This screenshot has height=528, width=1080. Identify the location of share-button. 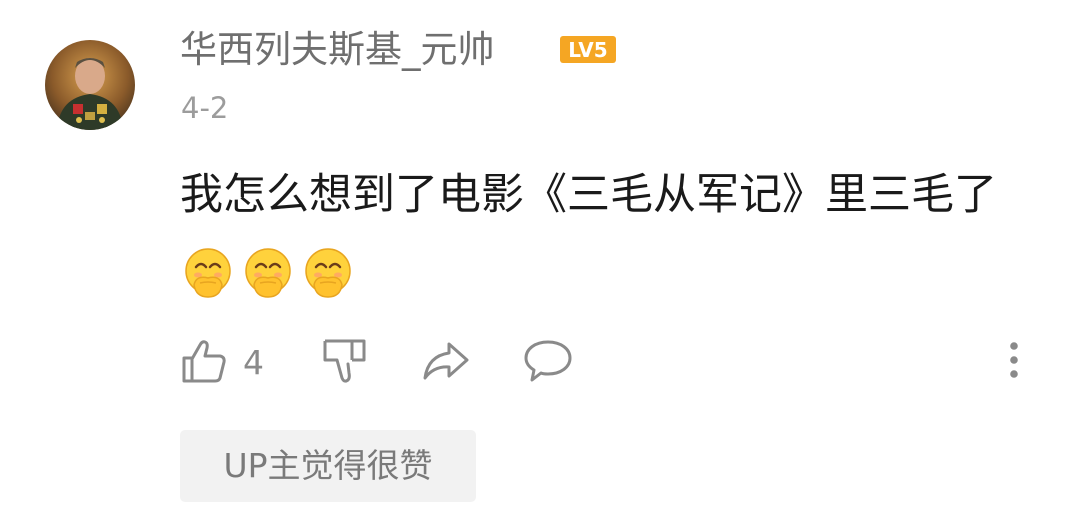
(446, 361).